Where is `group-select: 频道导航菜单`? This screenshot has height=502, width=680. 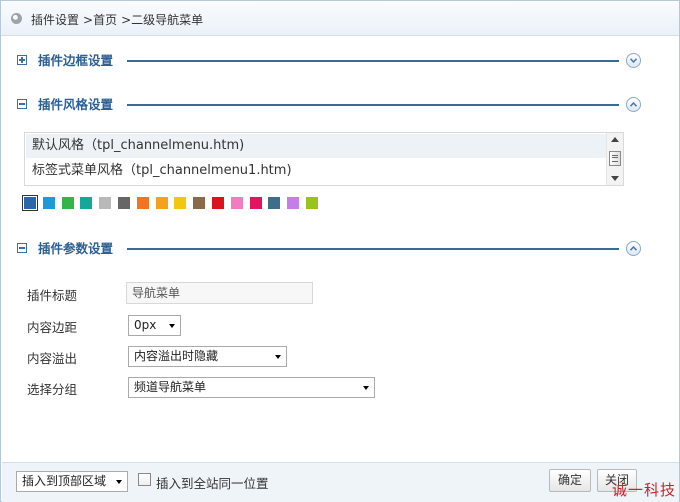
group-select: 频道导航菜单 is located at coordinates (251, 387).